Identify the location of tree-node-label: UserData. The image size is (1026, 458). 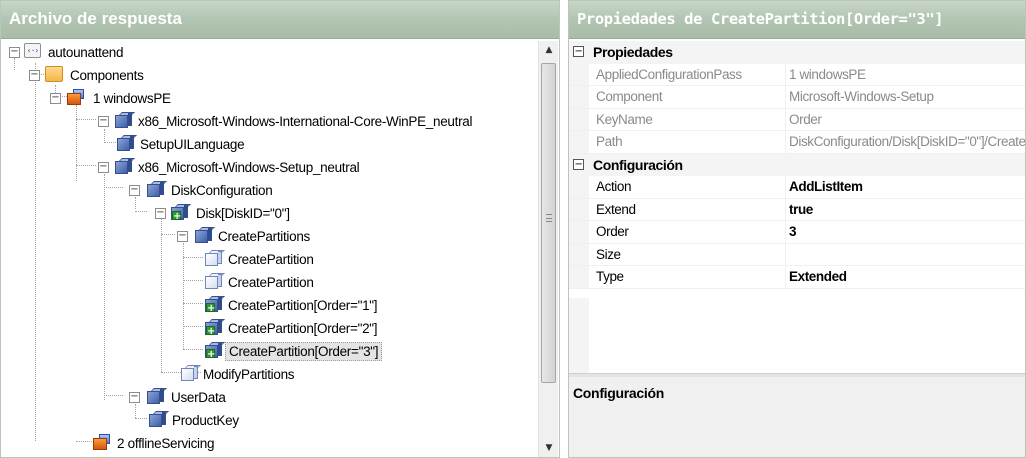
(198, 397).